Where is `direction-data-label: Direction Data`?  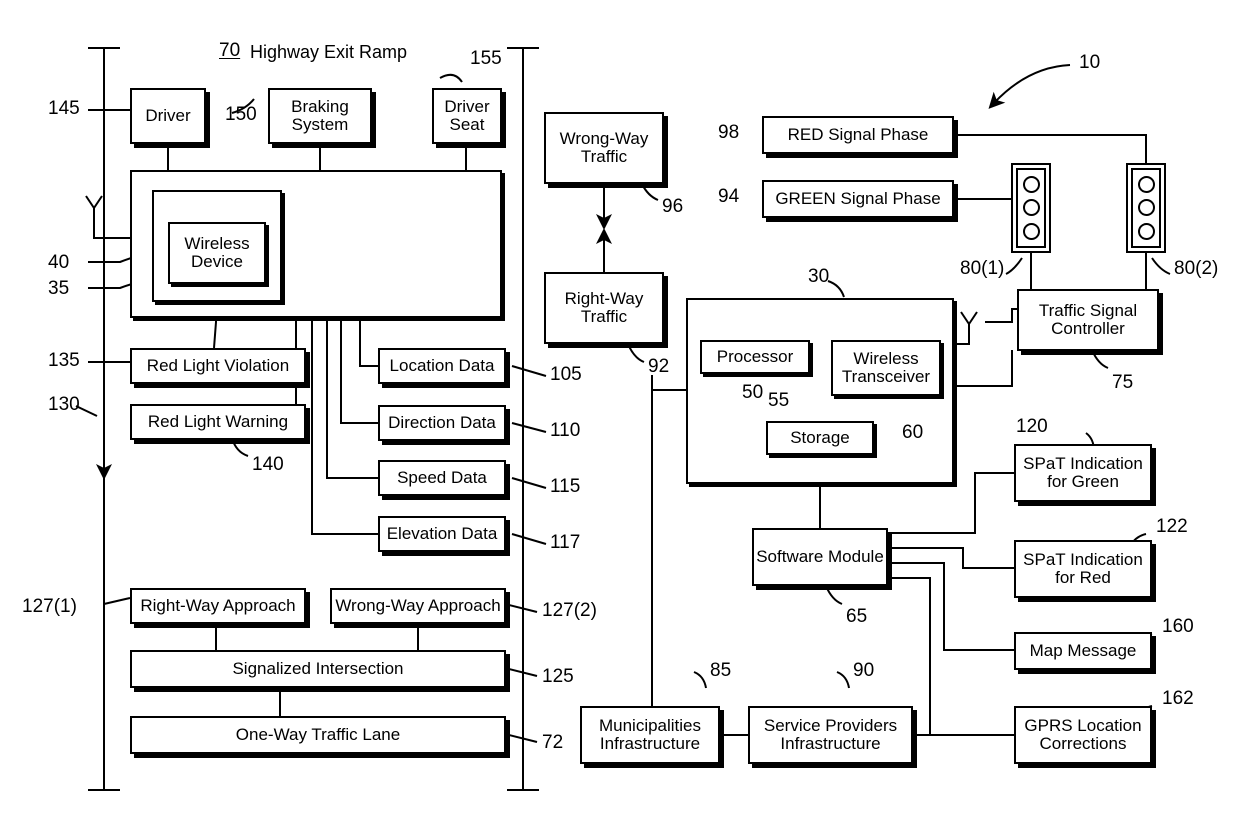
direction-data-label: Direction Data is located at coordinates (442, 422).